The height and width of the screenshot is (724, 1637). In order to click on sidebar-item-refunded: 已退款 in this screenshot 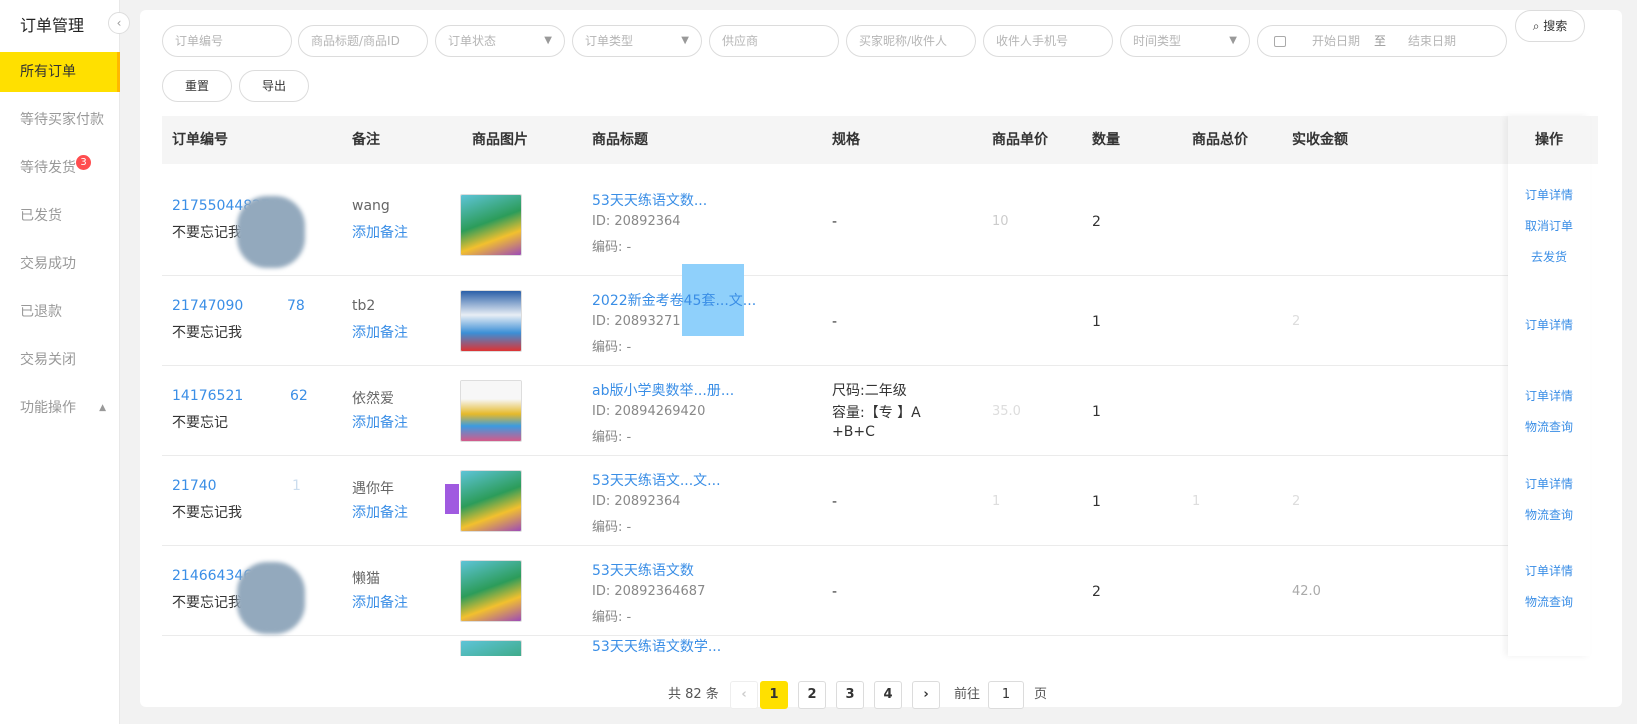, I will do `click(60, 312)`.